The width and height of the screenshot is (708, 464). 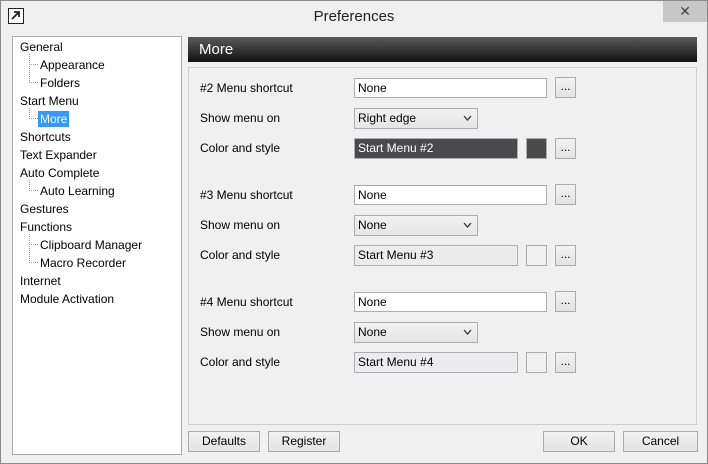 What do you see at coordinates (54, 119) in the screenshot?
I see `sidebar-item-more: More` at bounding box center [54, 119].